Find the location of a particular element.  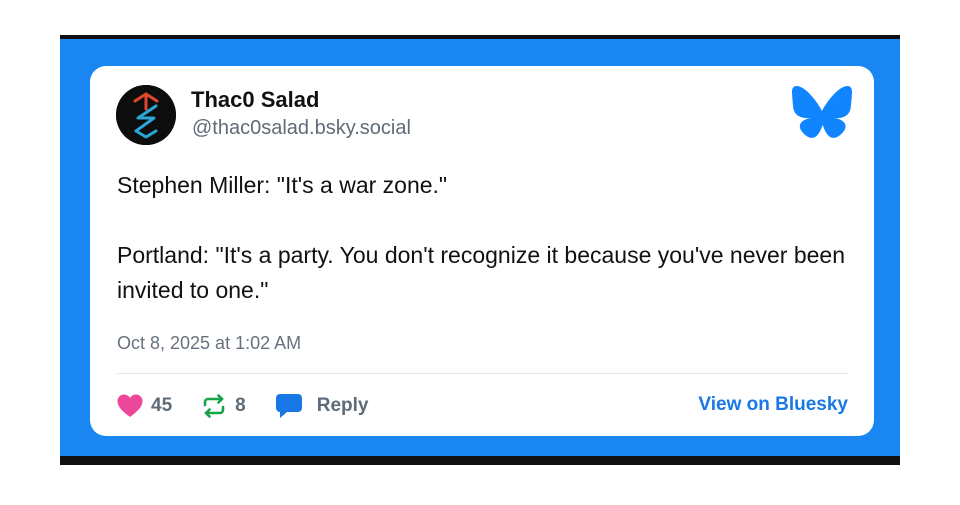

repost-icon is located at coordinates (214, 406).